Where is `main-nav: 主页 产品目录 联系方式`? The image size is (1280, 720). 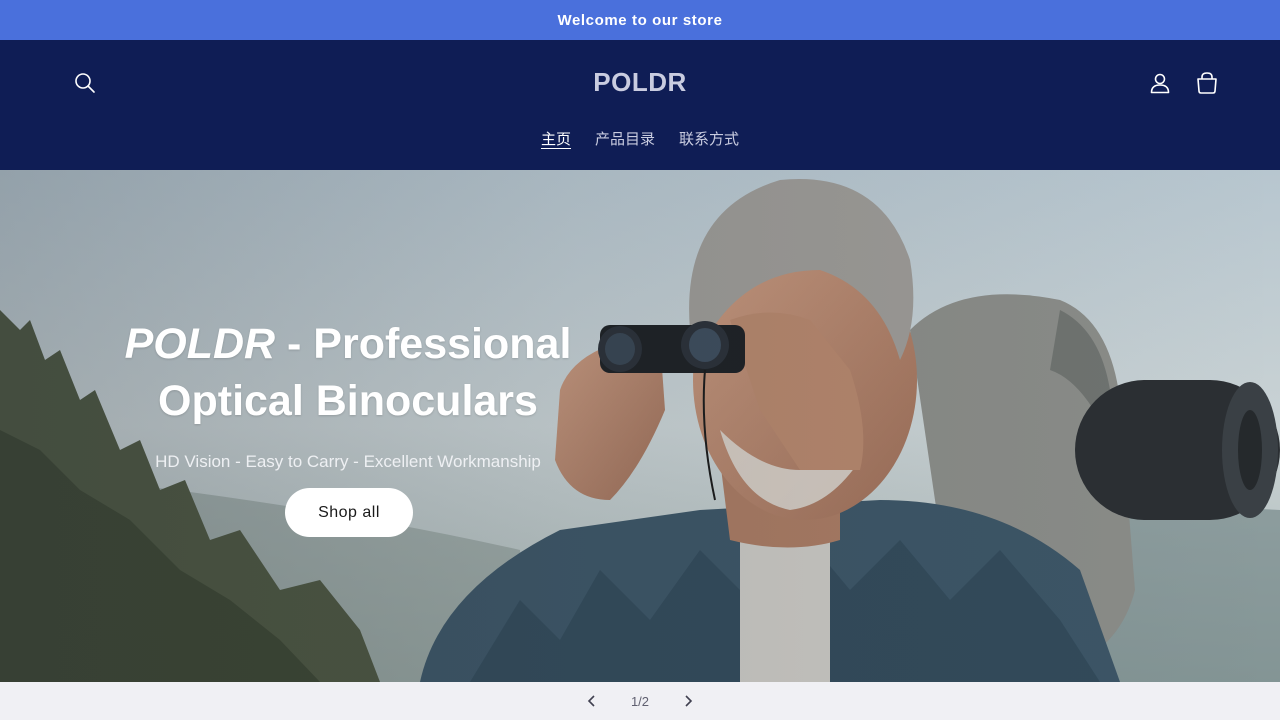 main-nav: 主页 产品目录 联系方式 is located at coordinates (640, 138).